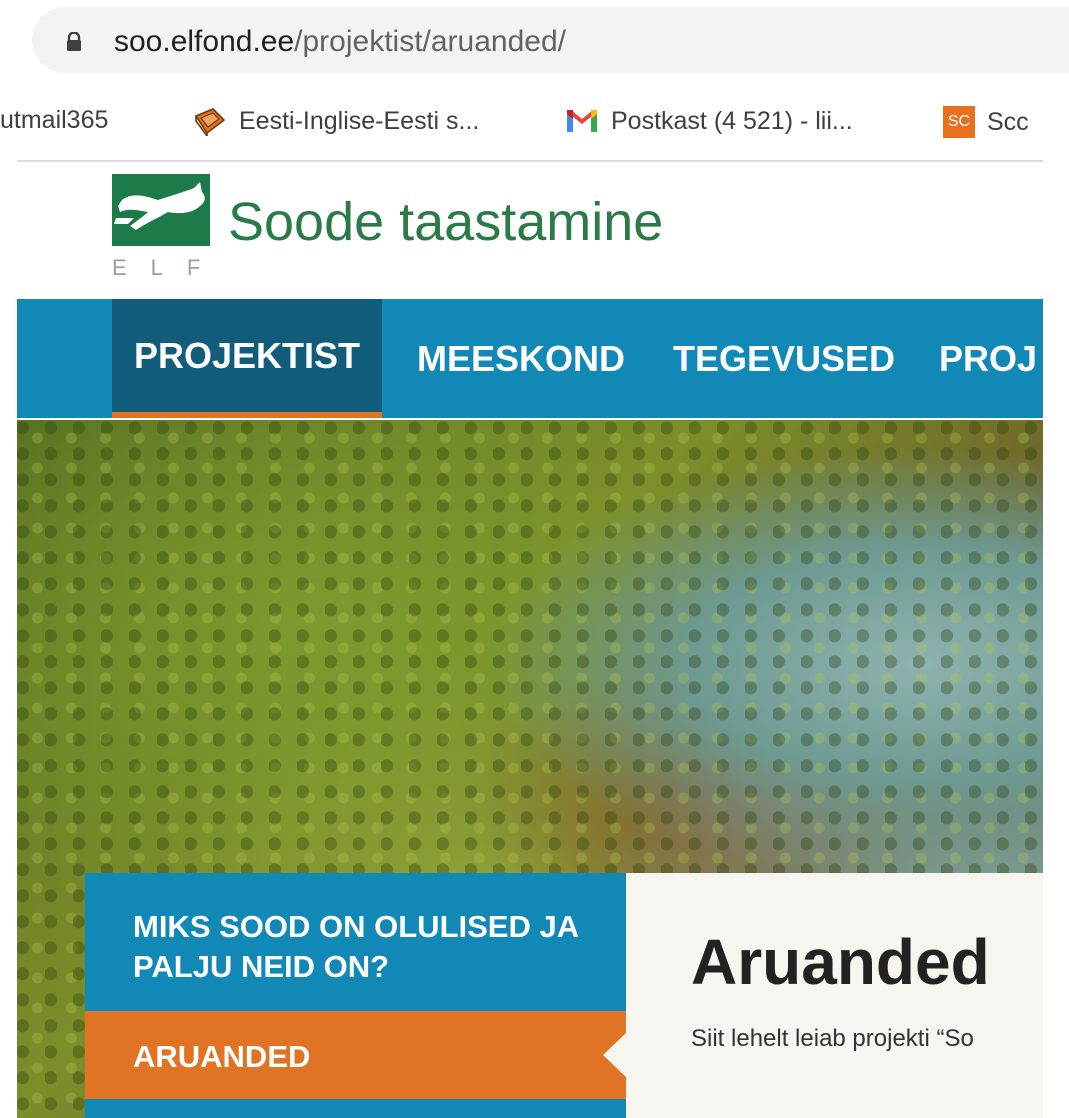  What do you see at coordinates (210, 122) in the screenshot?
I see `book-icon` at bounding box center [210, 122].